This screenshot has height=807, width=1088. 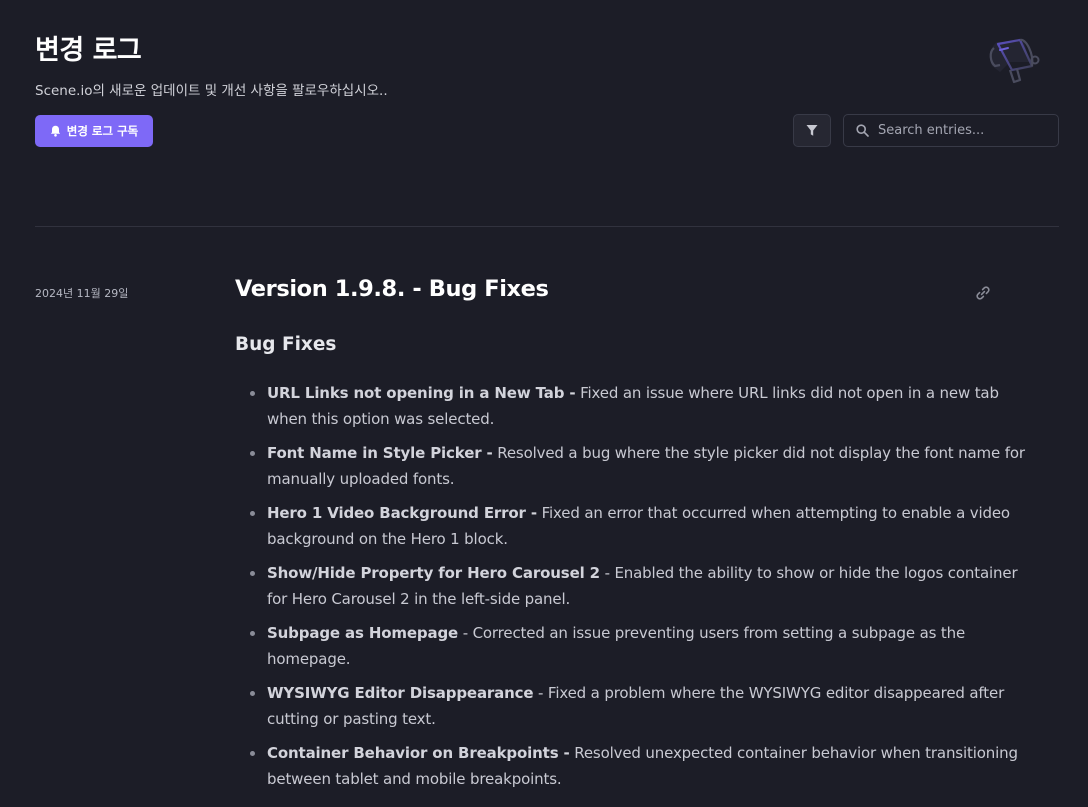 What do you see at coordinates (363, 633) in the screenshot?
I see `fix-name: Subpage as Homepage` at bounding box center [363, 633].